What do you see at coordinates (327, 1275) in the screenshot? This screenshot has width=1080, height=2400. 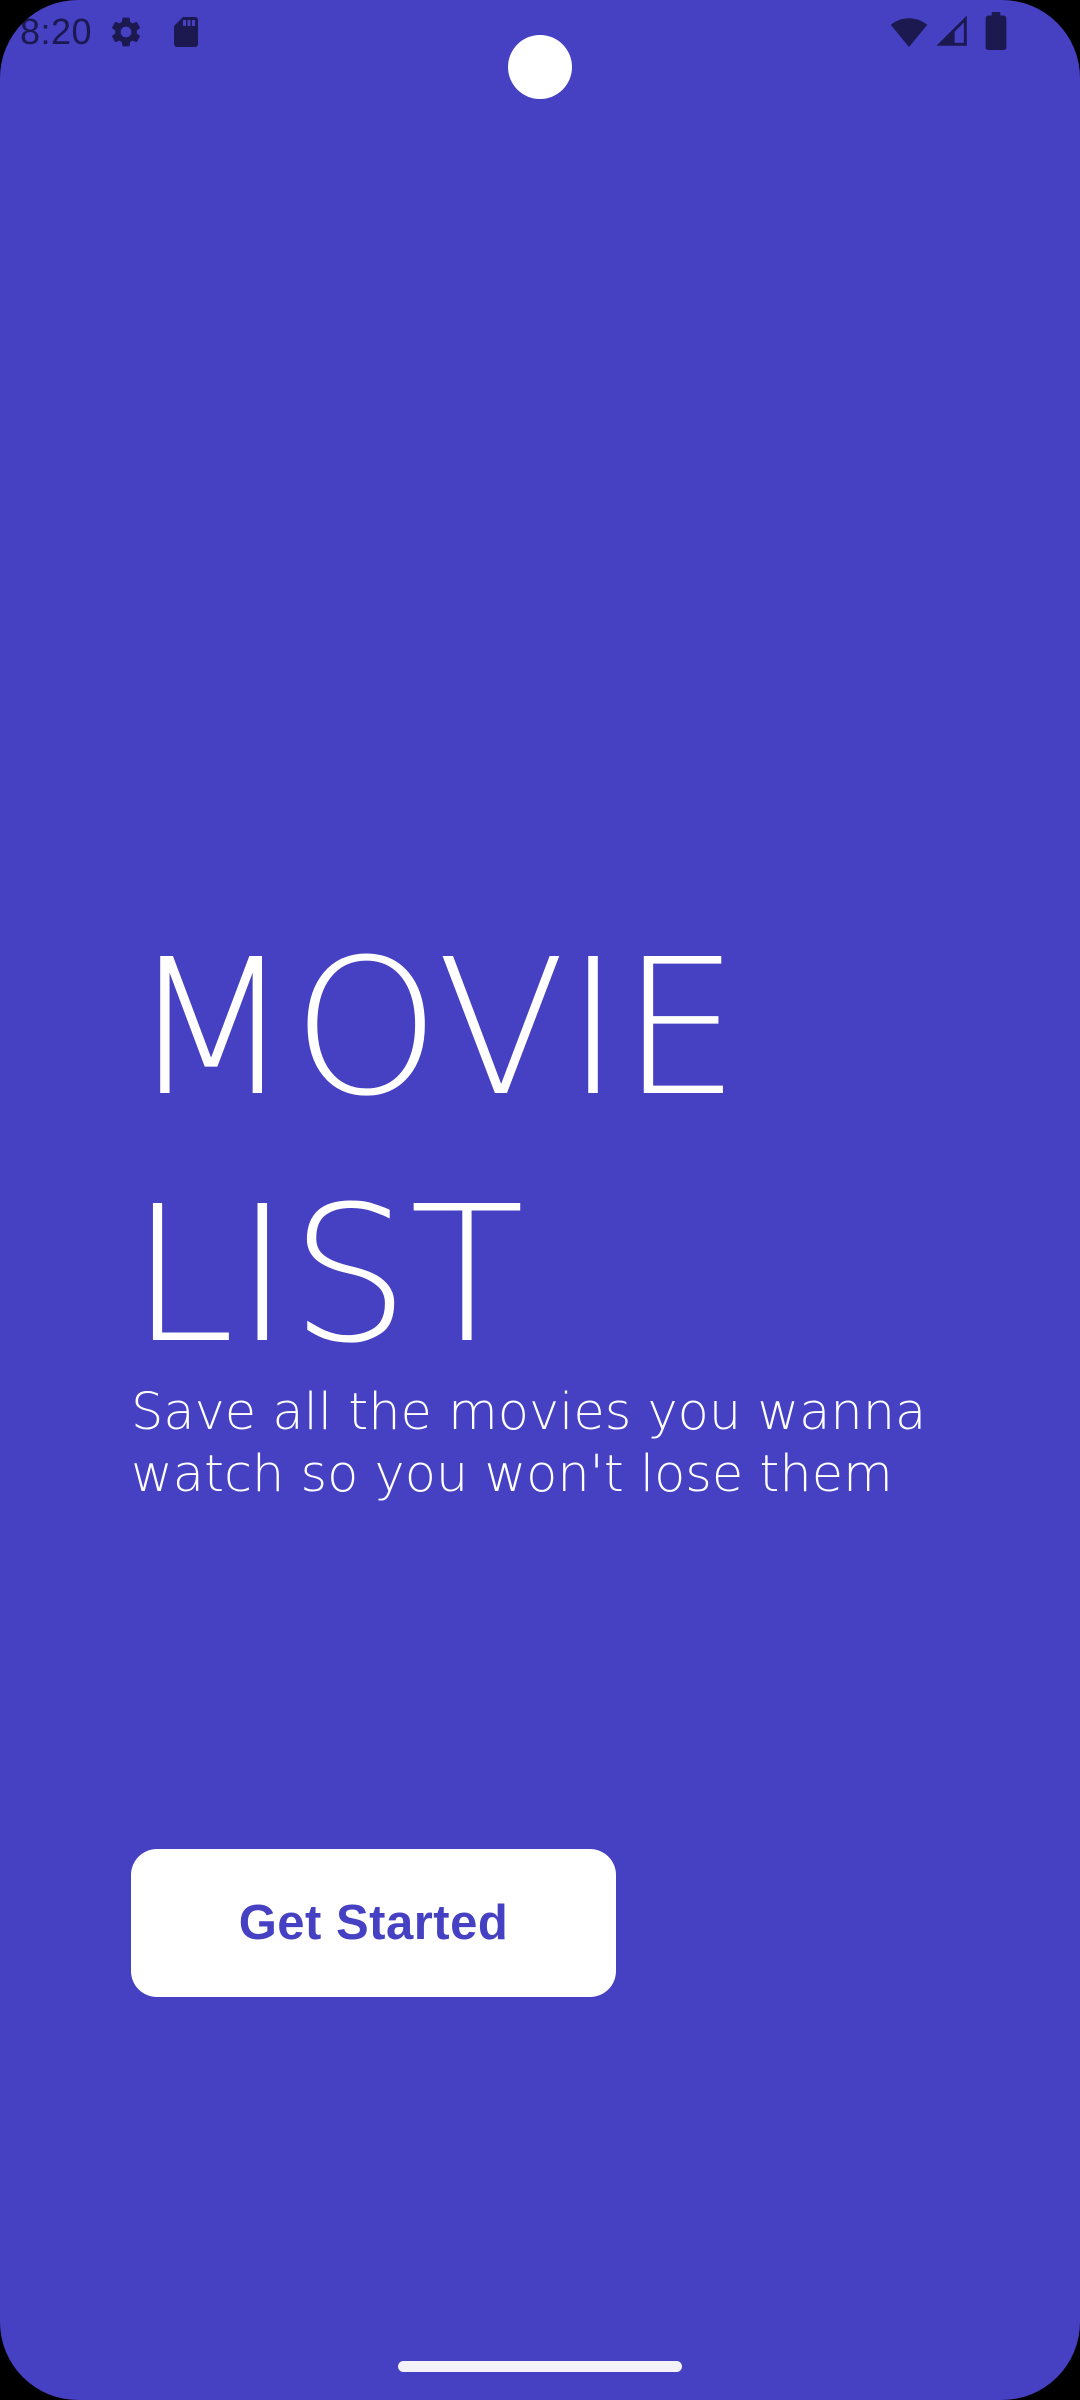 I see `app-title-line-2: LIST` at bounding box center [327, 1275].